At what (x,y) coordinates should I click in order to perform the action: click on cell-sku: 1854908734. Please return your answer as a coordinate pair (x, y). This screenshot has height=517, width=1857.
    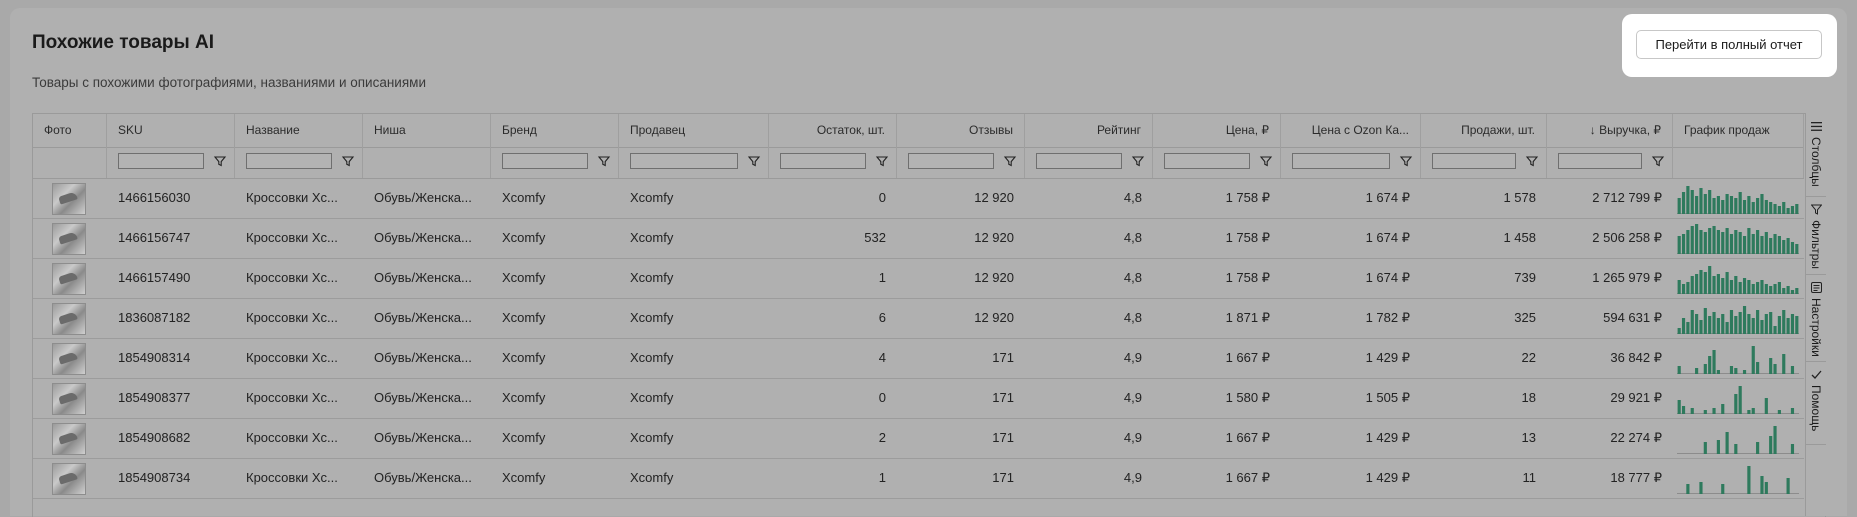
    Looking at the image, I should click on (171, 478).